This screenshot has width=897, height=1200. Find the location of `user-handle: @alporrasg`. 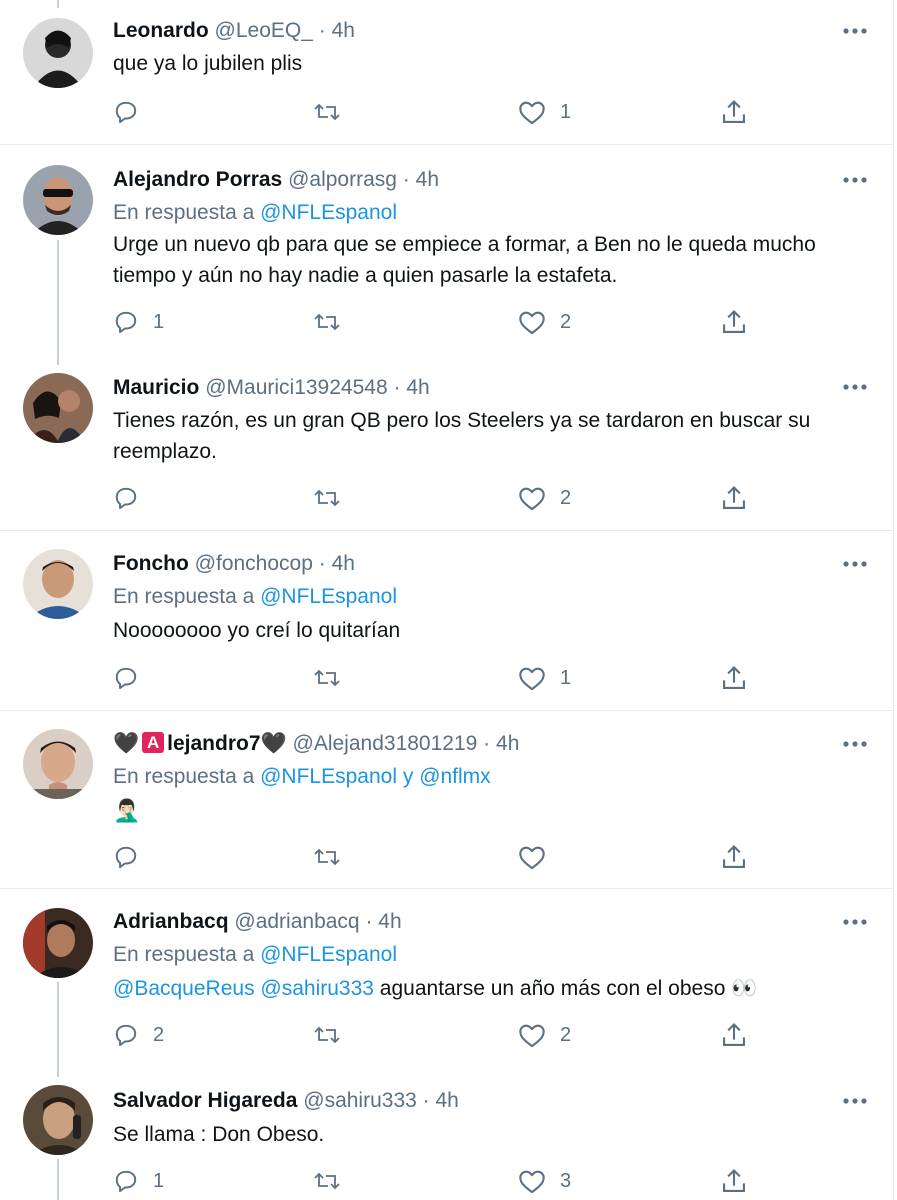

user-handle: @alporrasg is located at coordinates (342, 179).